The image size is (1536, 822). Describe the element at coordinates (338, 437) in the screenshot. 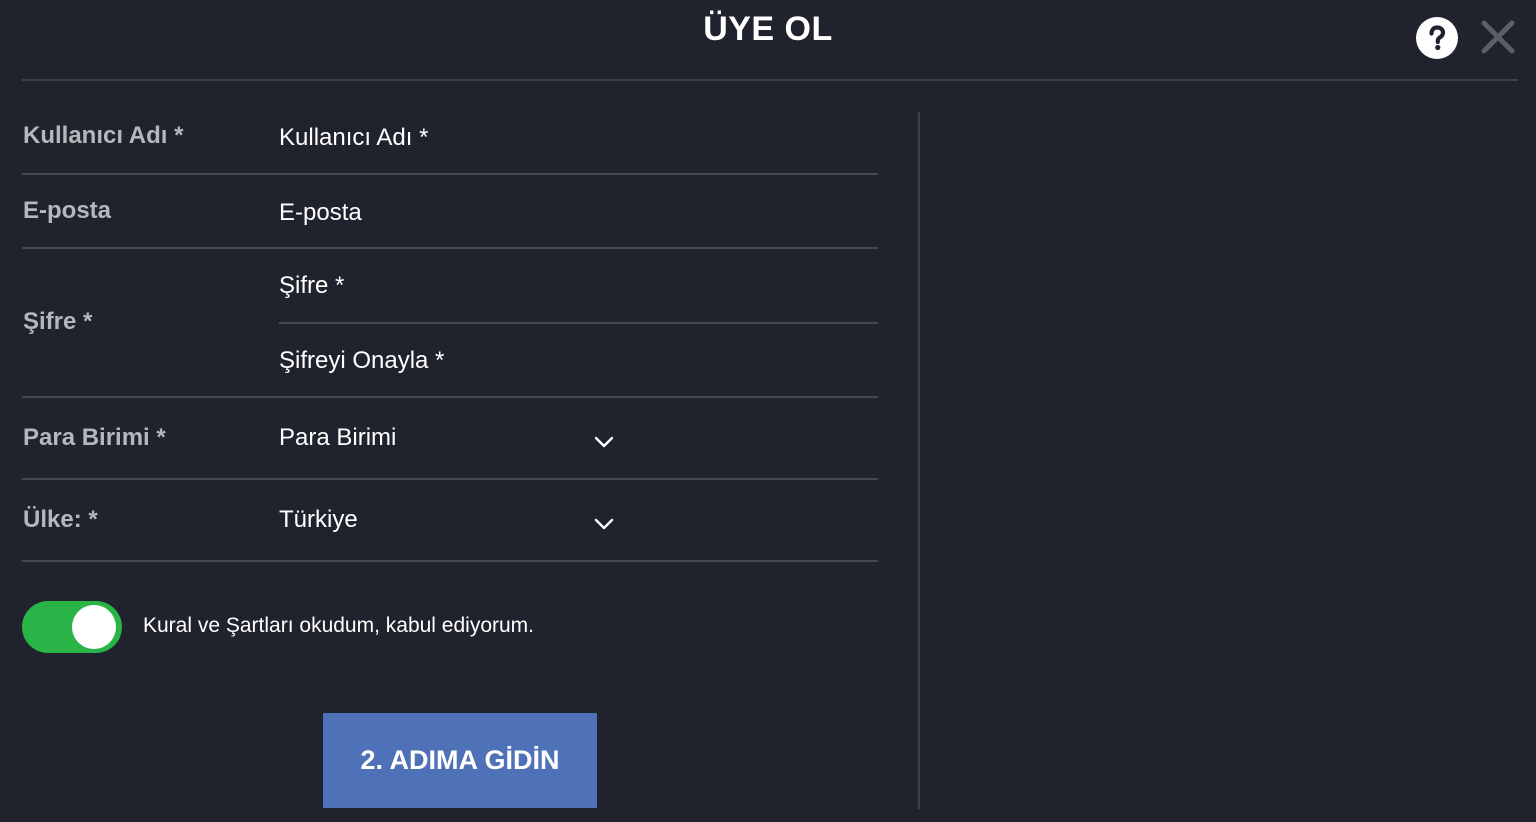

I see `currency-select-value: Para Birimi` at that location.